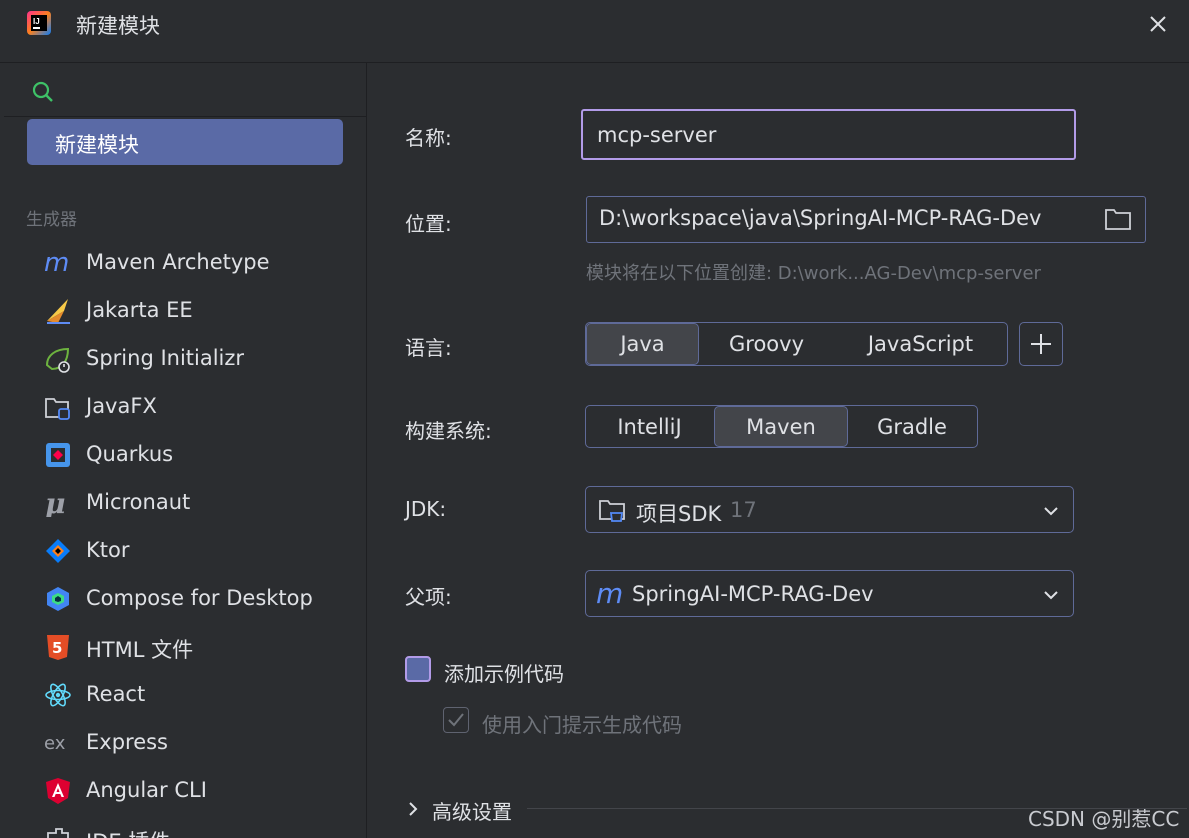 The height and width of the screenshot is (838, 1189). What do you see at coordinates (58, 311) in the screenshot?
I see `jakarta-ee-icon` at bounding box center [58, 311].